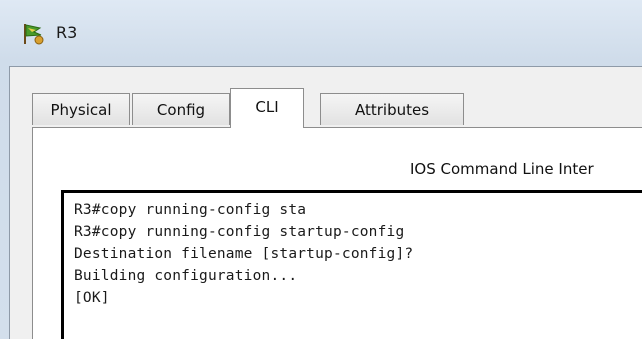 This screenshot has width=642, height=339. Describe the element at coordinates (67, 32) in the screenshot. I see `window-title: R3` at that location.